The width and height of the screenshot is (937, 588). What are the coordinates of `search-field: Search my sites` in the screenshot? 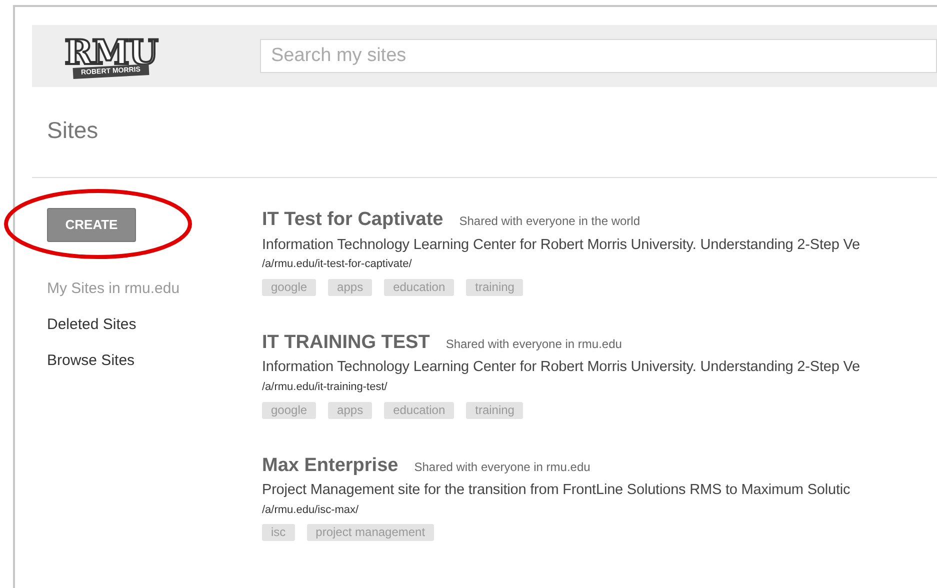 It's located at (598, 56).